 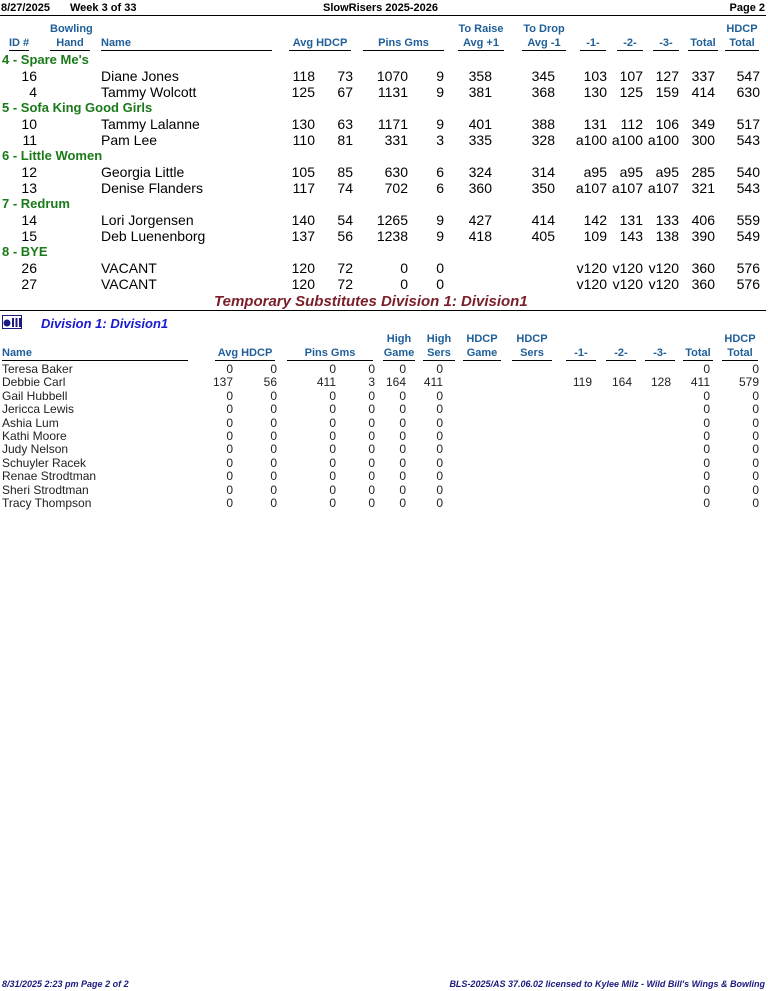 I want to click on bowler-game1: 131, so click(x=595, y=124).